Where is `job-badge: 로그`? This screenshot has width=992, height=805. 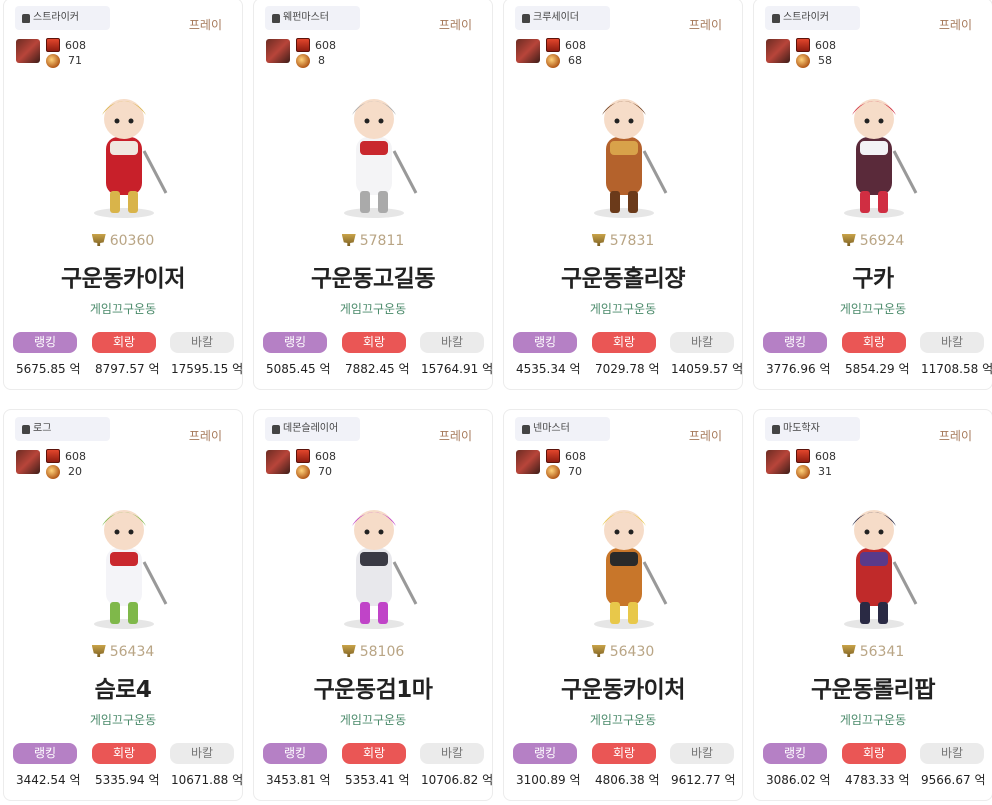 job-badge: 로그 is located at coordinates (62, 429).